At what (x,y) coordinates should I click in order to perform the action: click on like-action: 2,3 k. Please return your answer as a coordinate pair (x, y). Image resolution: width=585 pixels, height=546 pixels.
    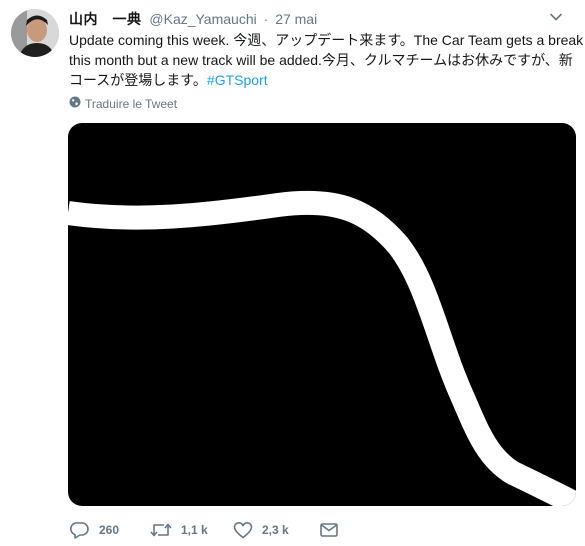
    Looking at the image, I should click on (276, 530).